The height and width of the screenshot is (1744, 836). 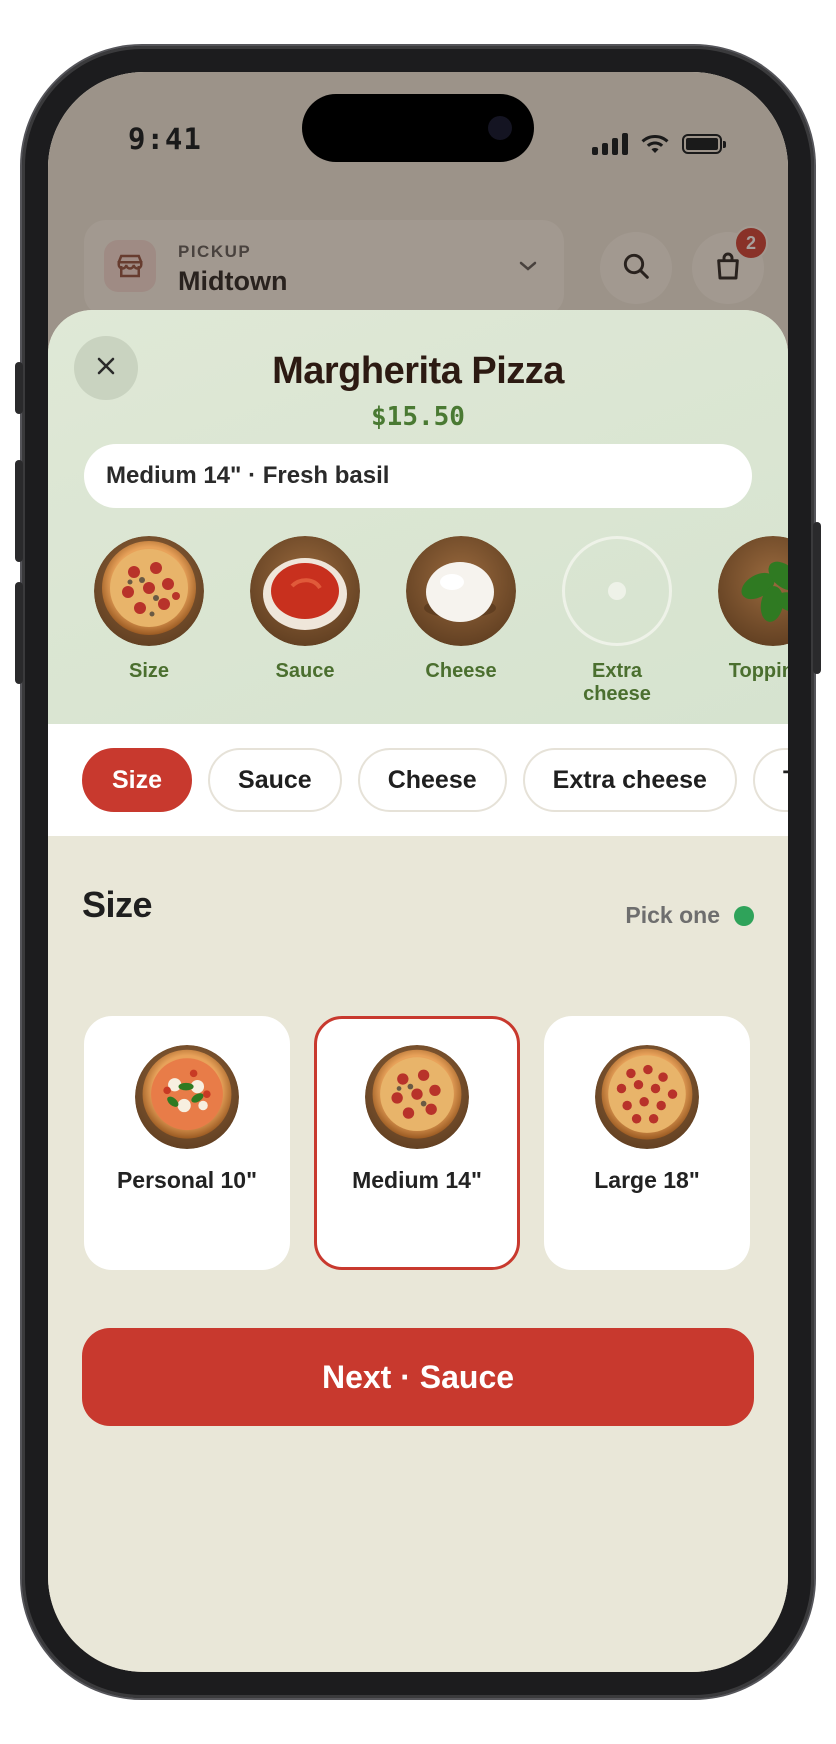 I want to click on size-option-label: Medium 14", so click(x=417, y=1180).